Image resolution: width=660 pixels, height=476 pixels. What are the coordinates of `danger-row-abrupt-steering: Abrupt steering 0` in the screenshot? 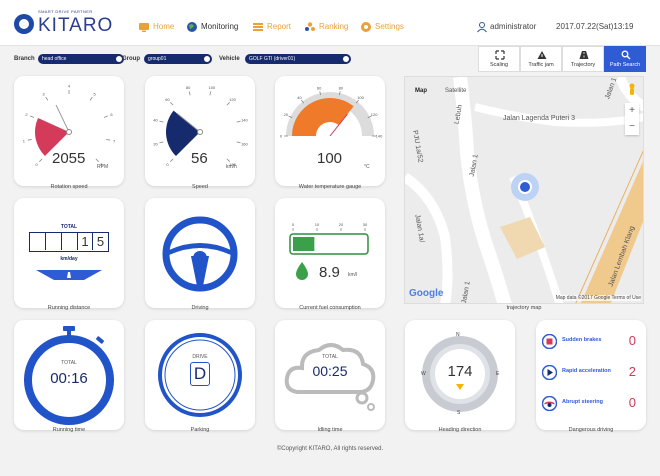 It's located at (591, 404).